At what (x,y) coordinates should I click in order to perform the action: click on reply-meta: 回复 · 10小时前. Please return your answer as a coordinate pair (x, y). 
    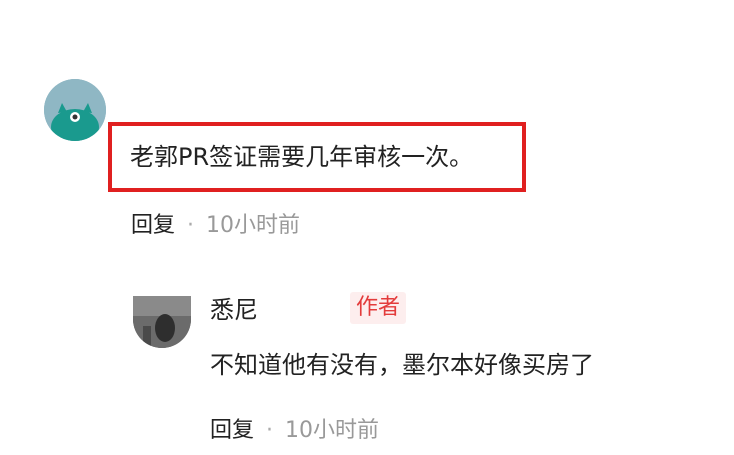
    Looking at the image, I should click on (294, 428).